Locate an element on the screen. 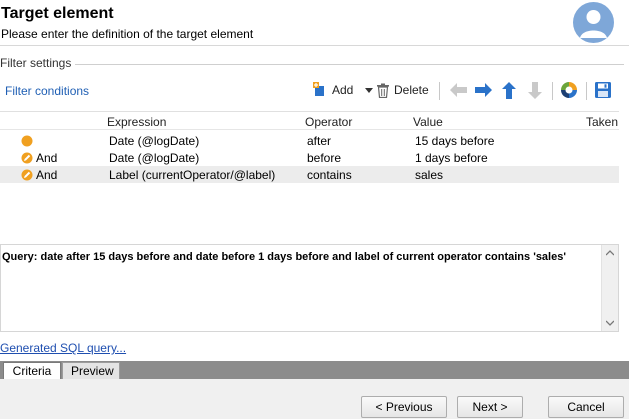 This screenshot has width=629, height=419. filter-toolbar: Filter conditions Add Delete is located at coordinates (309, 90).